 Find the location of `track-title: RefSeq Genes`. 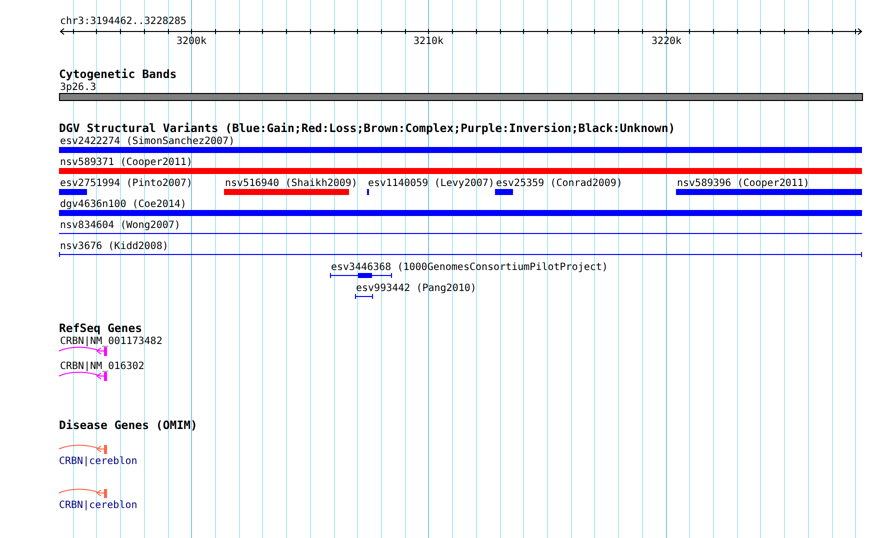

track-title: RefSeq Genes is located at coordinates (100, 328).